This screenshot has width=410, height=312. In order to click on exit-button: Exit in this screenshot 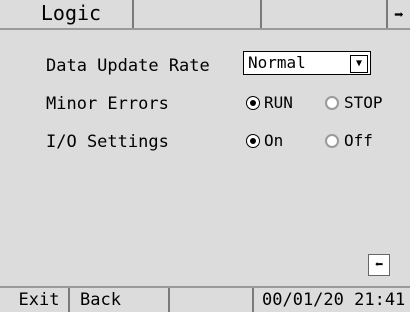, I will do `click(40, 300)`.